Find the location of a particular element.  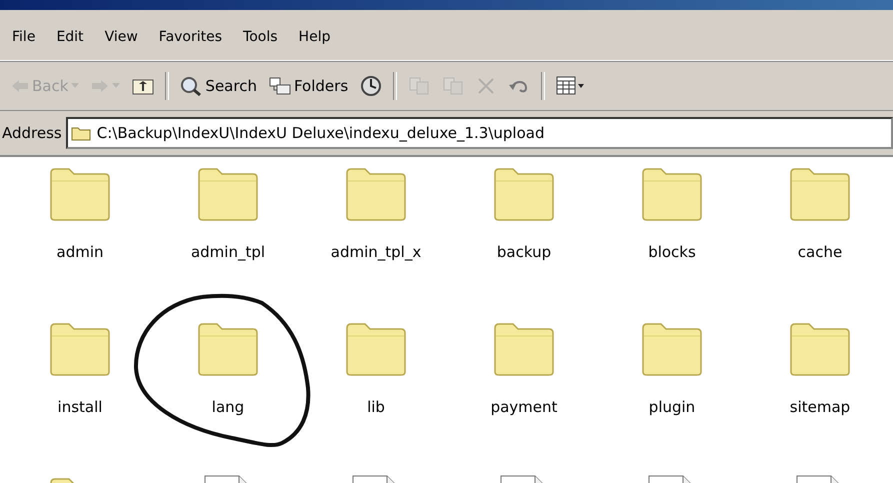

menu-item: Edit is located at coordinates (72, 37).